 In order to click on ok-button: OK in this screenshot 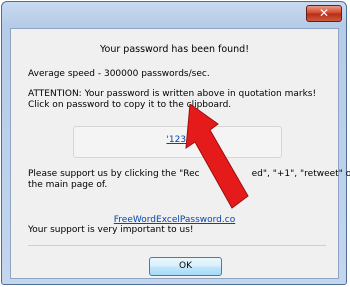, I will do `click(185, 266)`.